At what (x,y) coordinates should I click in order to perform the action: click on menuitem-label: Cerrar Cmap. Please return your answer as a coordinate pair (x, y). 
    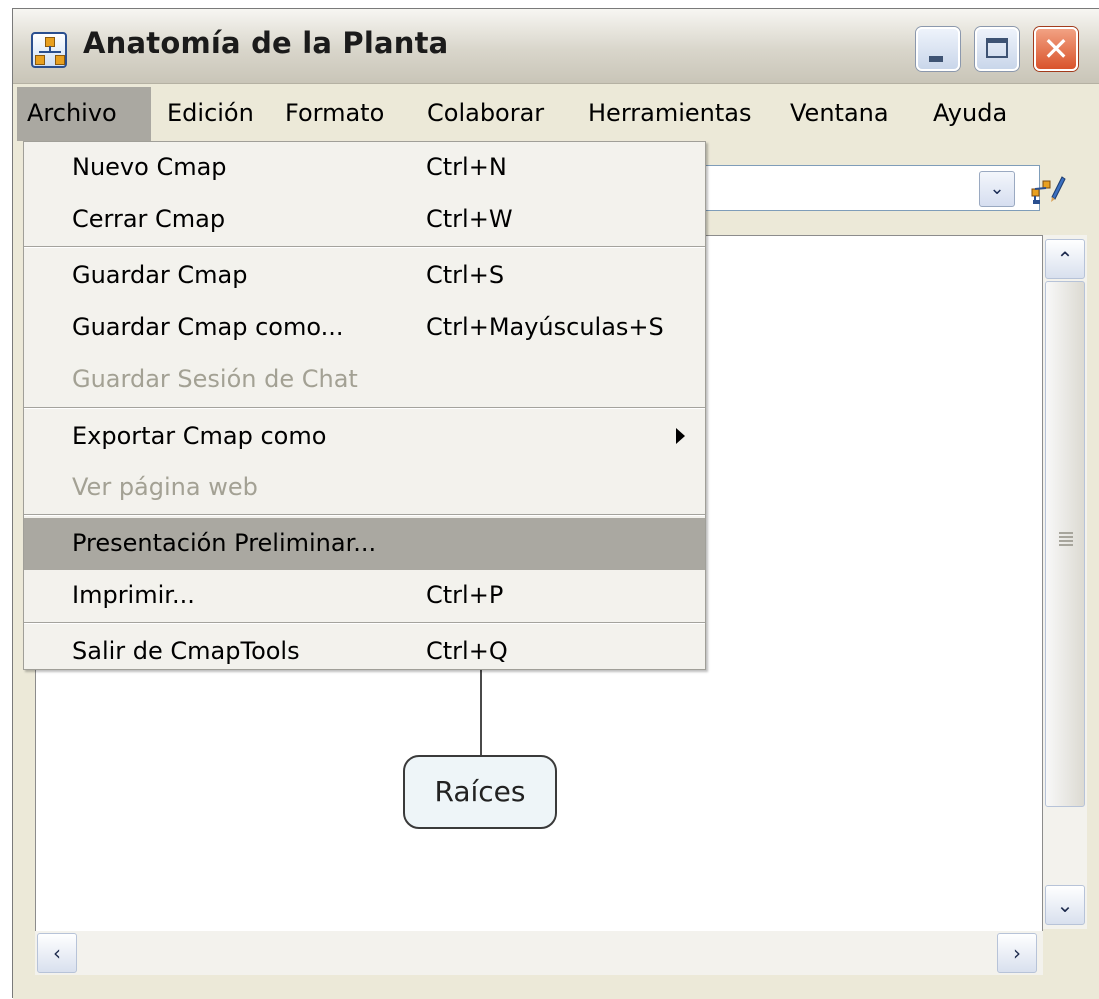
    Looking at the image, I should click on (149, 219).